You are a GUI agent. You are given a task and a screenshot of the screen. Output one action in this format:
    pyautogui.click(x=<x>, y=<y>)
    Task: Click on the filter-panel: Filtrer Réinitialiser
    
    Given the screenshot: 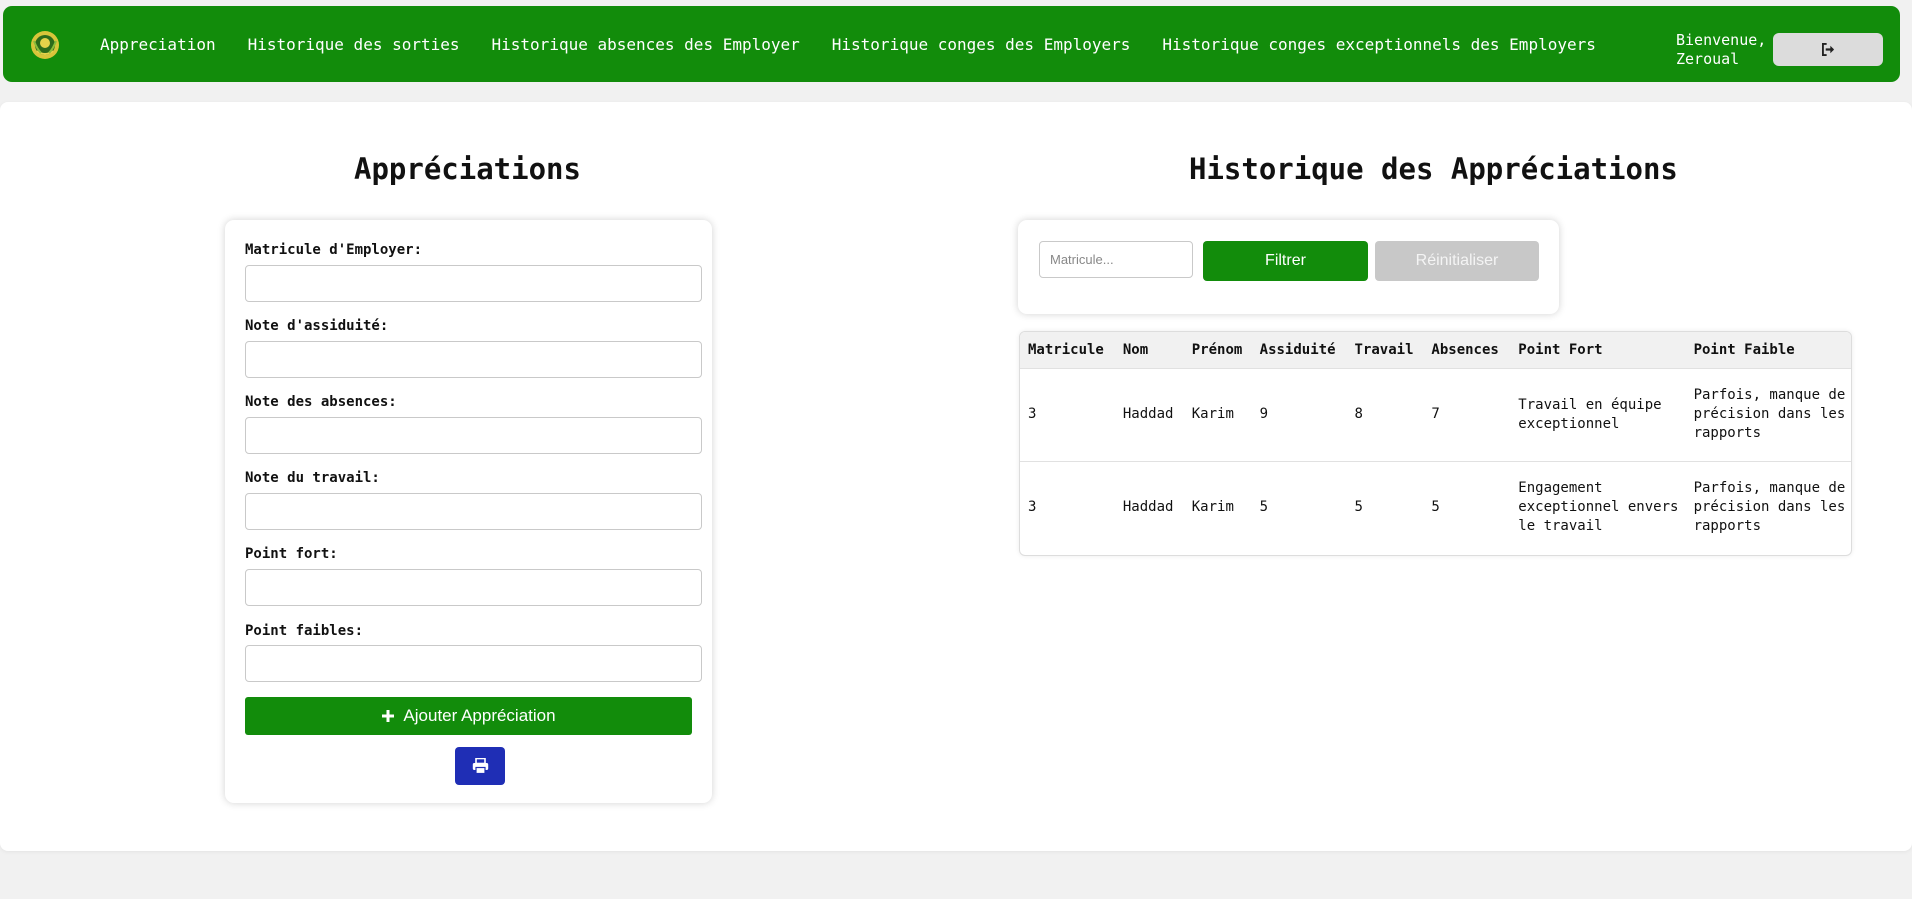 What is the action you would take?
    pyautogui.click(x=1288, y=267)
    